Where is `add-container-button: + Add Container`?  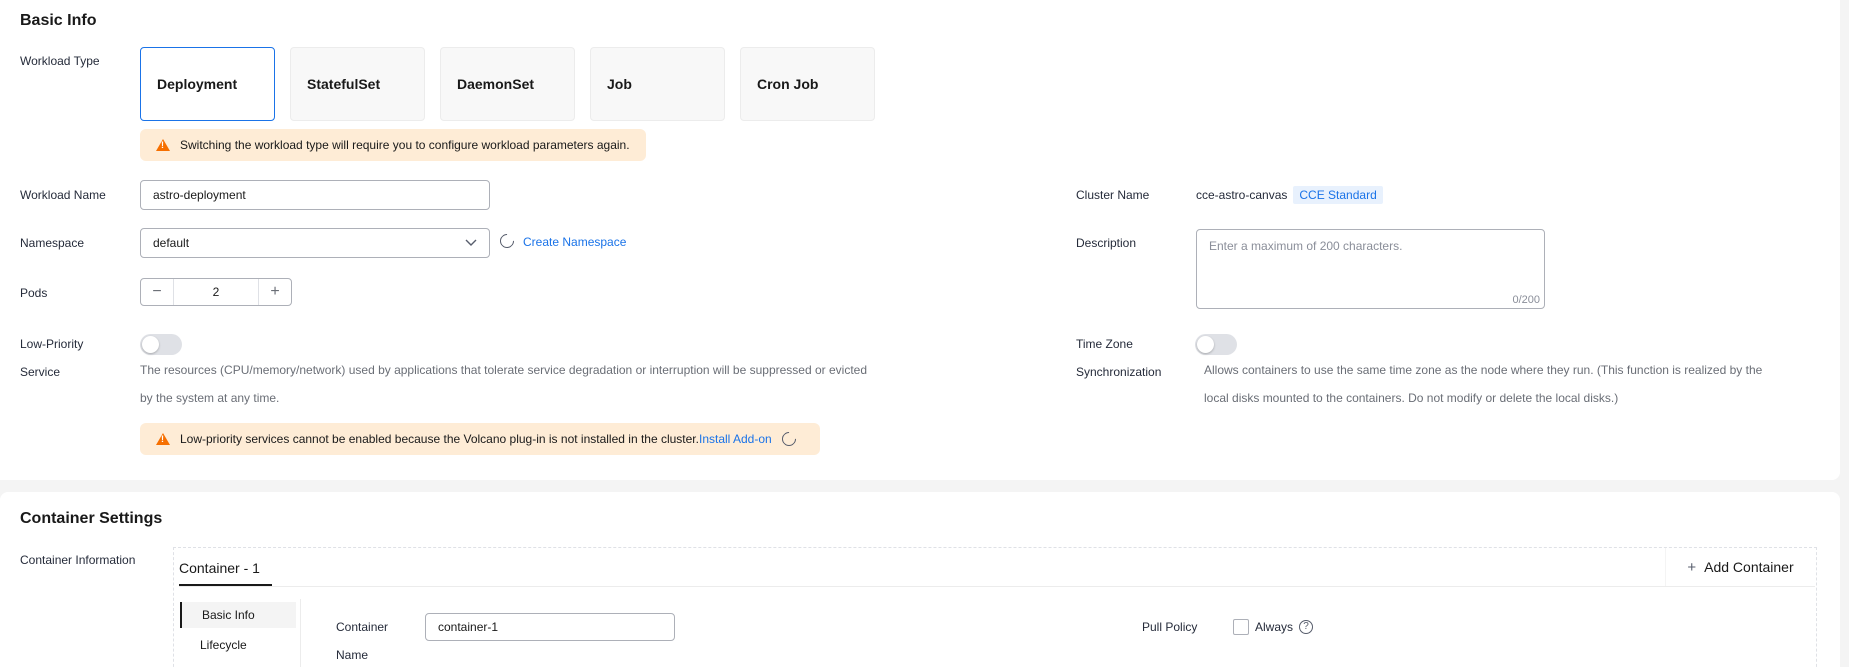 add-container-button: + Add Container is located at coordinates (1740, 567).